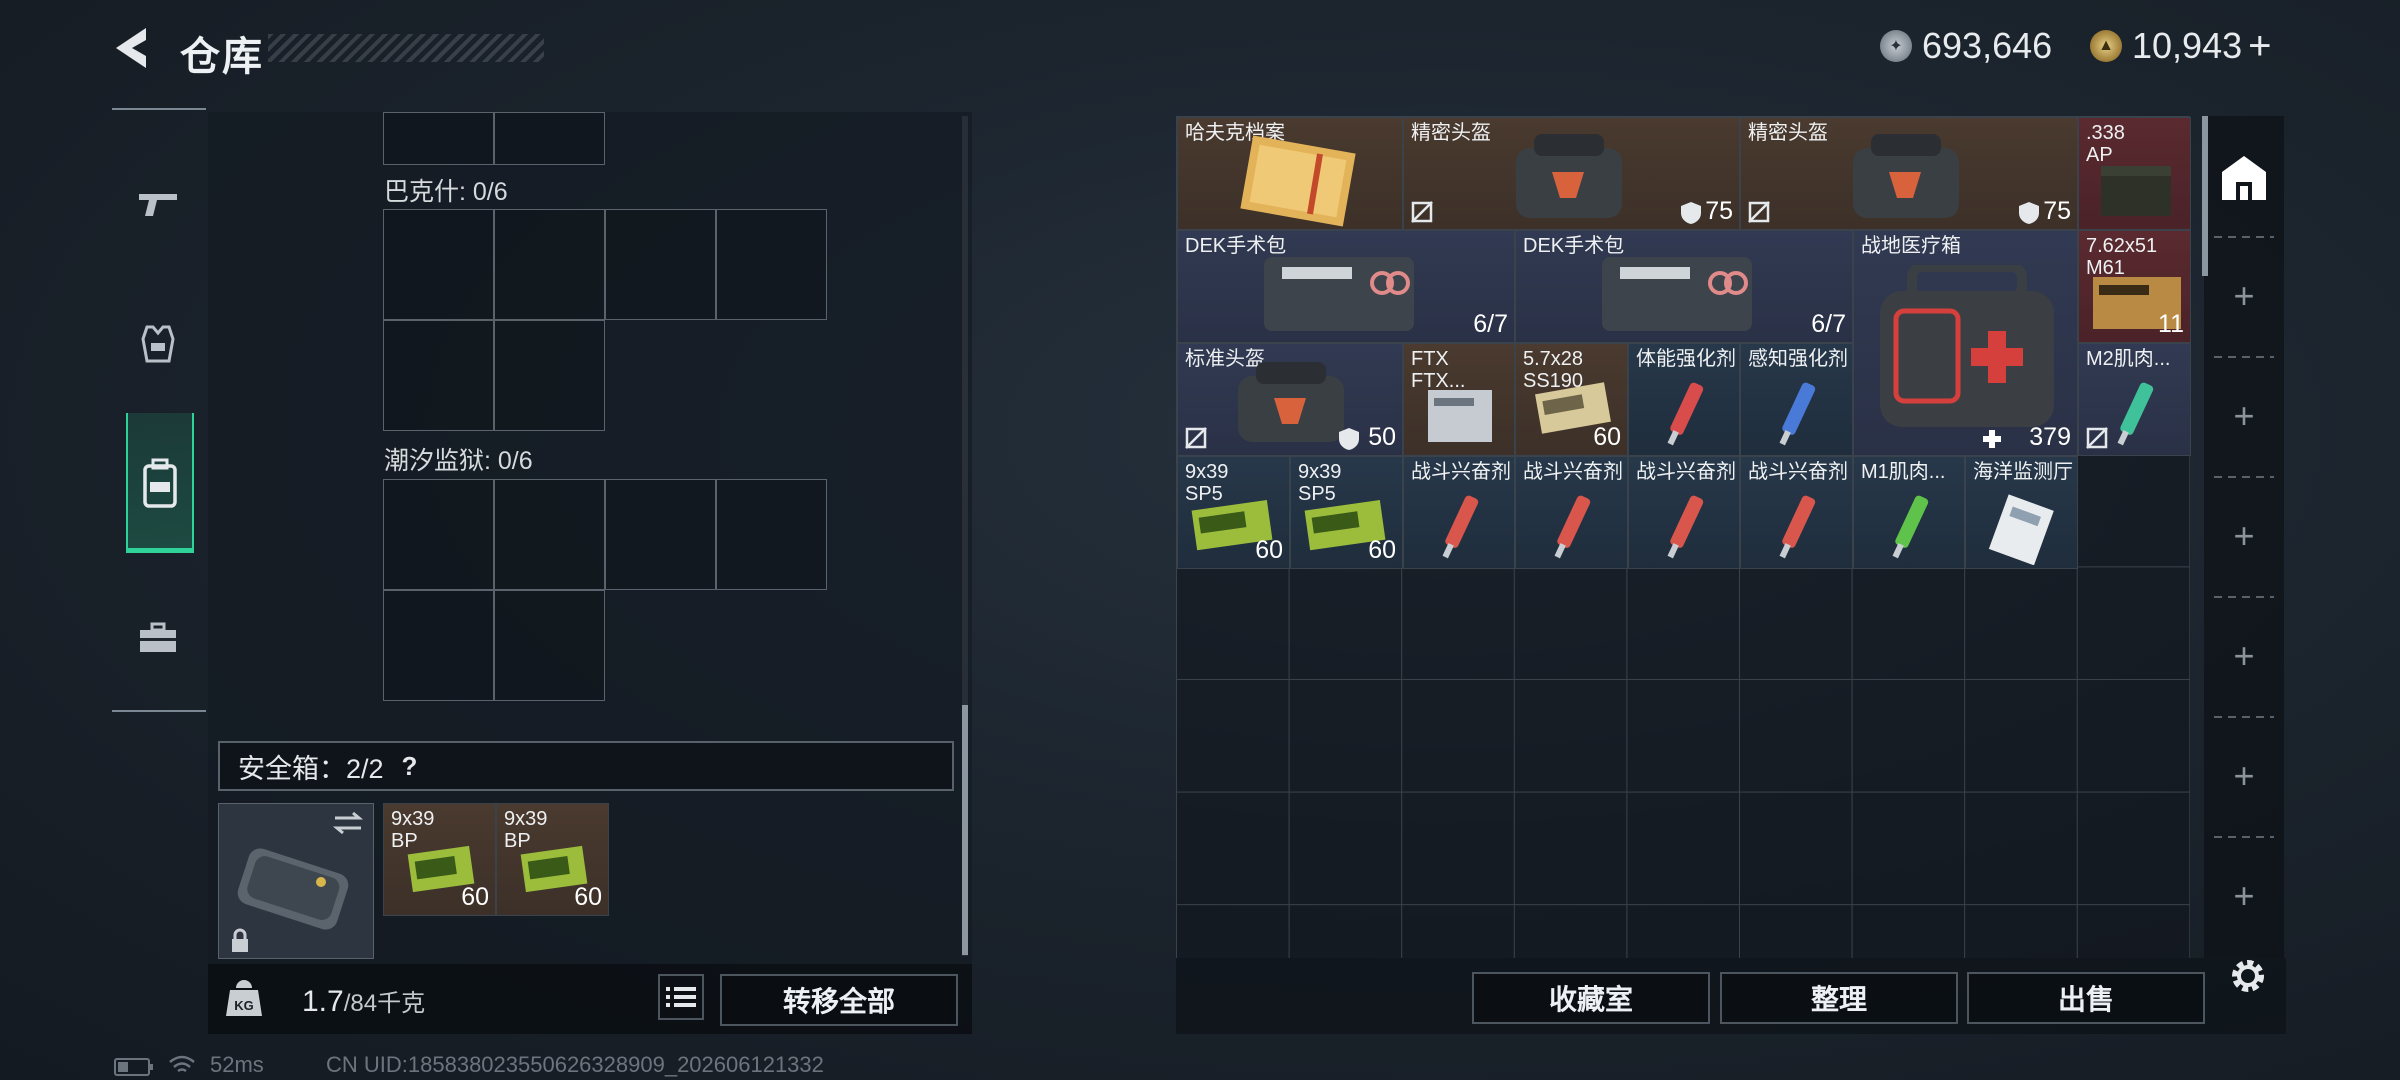  I want to click on list-icon, so click(681, 997).